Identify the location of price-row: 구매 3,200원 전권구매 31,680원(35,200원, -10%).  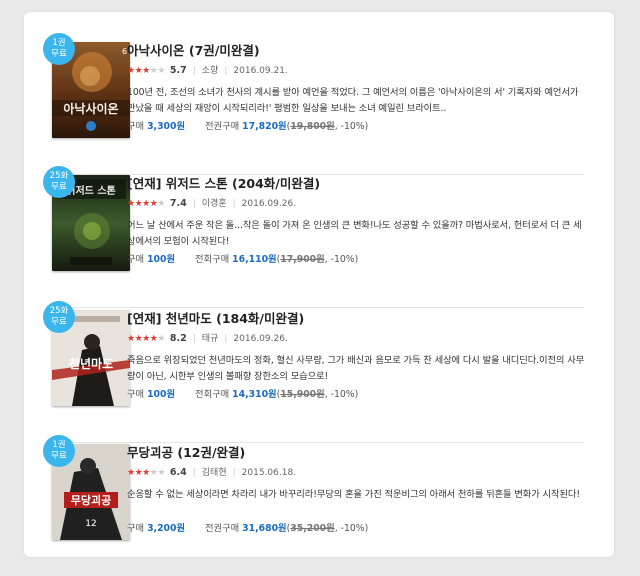
(356, 529).